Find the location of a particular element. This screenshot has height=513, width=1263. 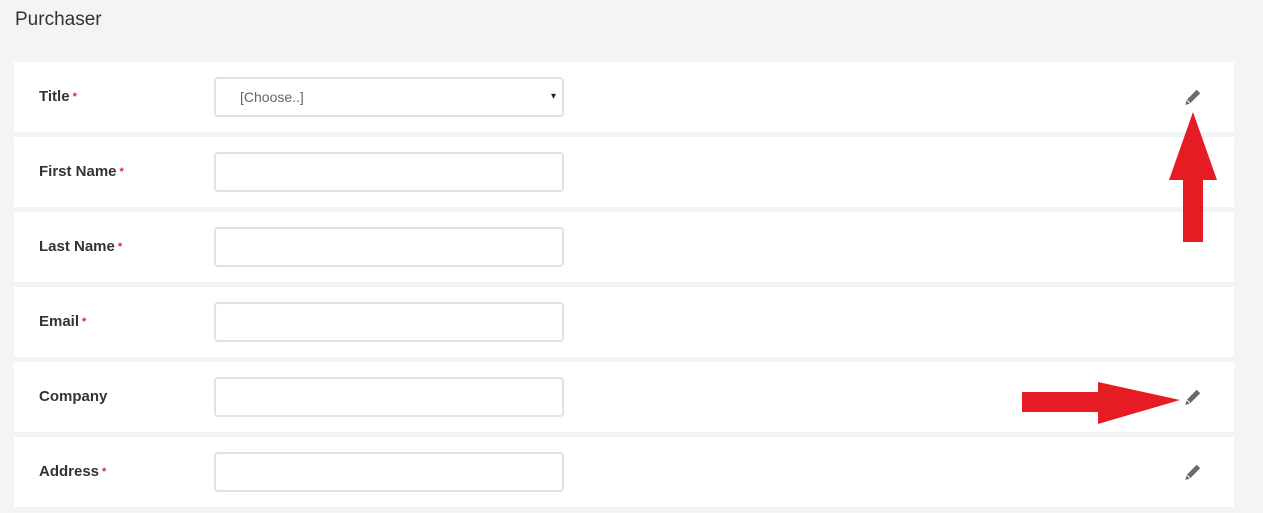

title-select-value: [Choose..] is located at coordinates (272, 97).